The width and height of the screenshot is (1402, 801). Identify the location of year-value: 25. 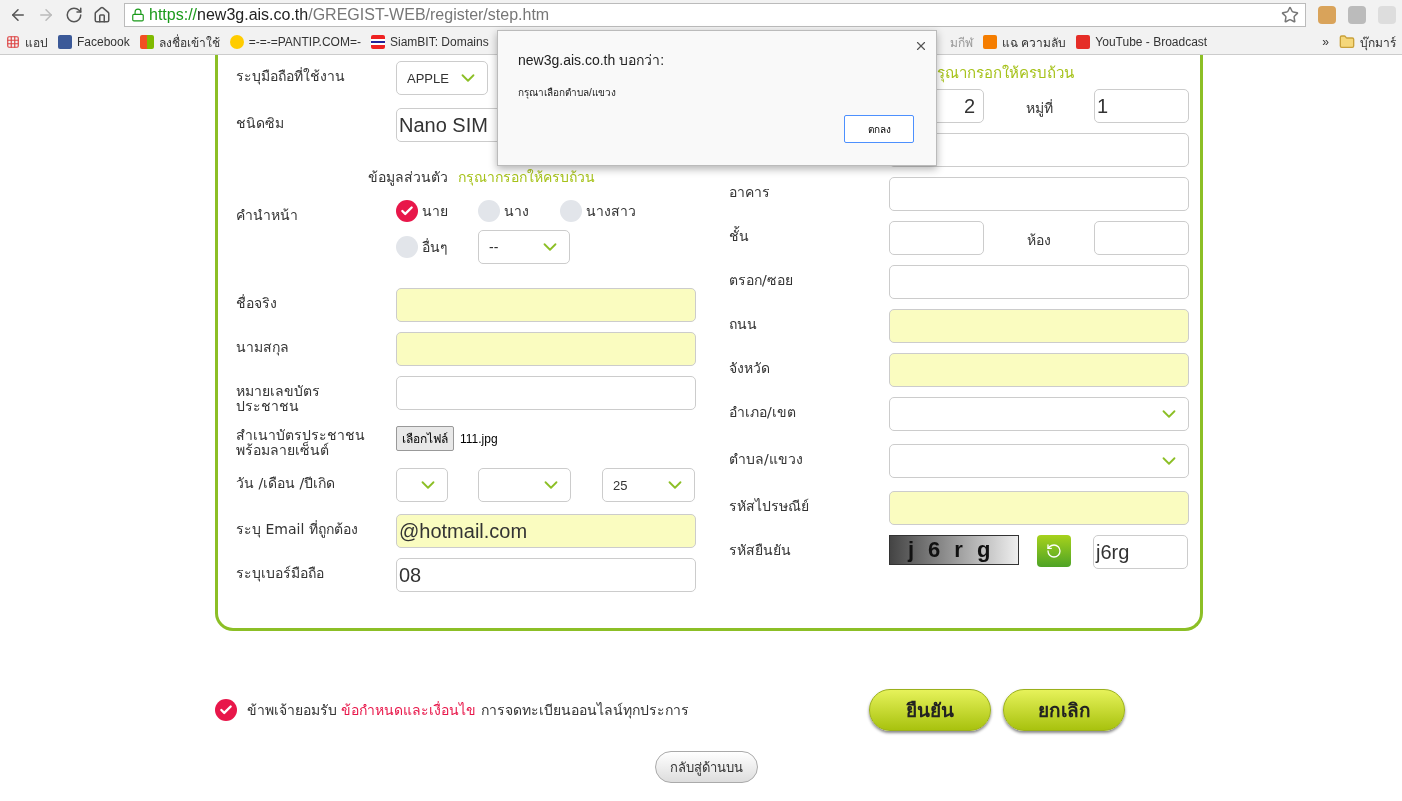
(620, 485).